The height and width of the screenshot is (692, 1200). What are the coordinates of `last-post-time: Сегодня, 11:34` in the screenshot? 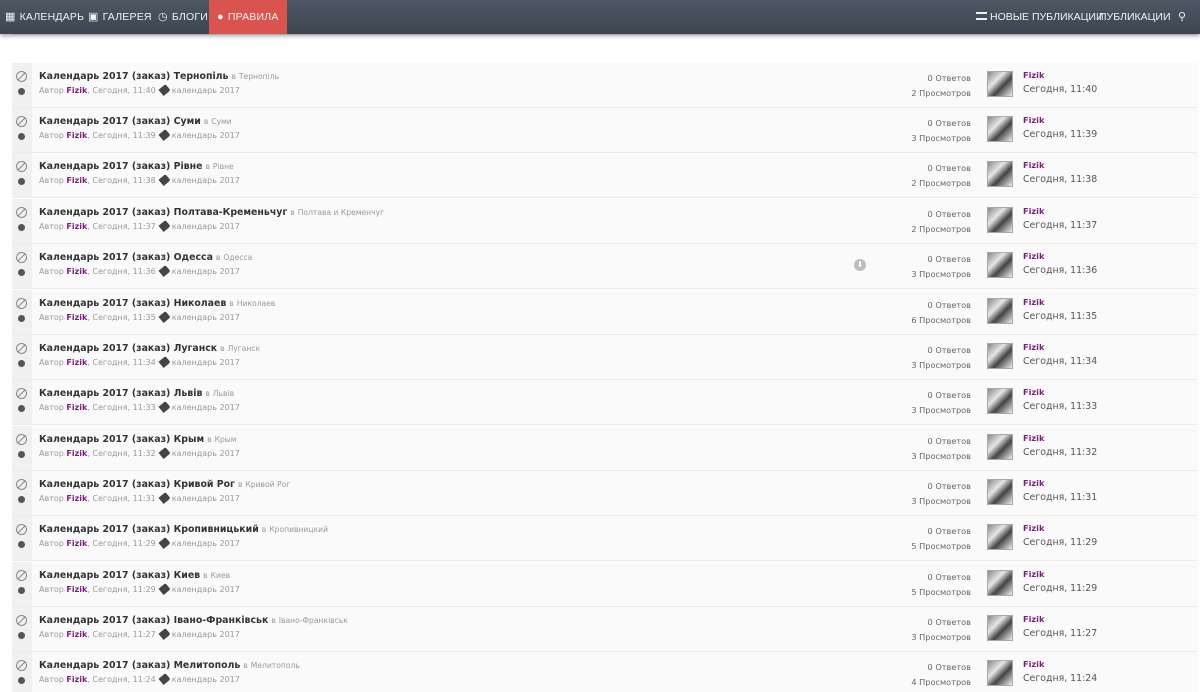 It's located at (1060, 361).